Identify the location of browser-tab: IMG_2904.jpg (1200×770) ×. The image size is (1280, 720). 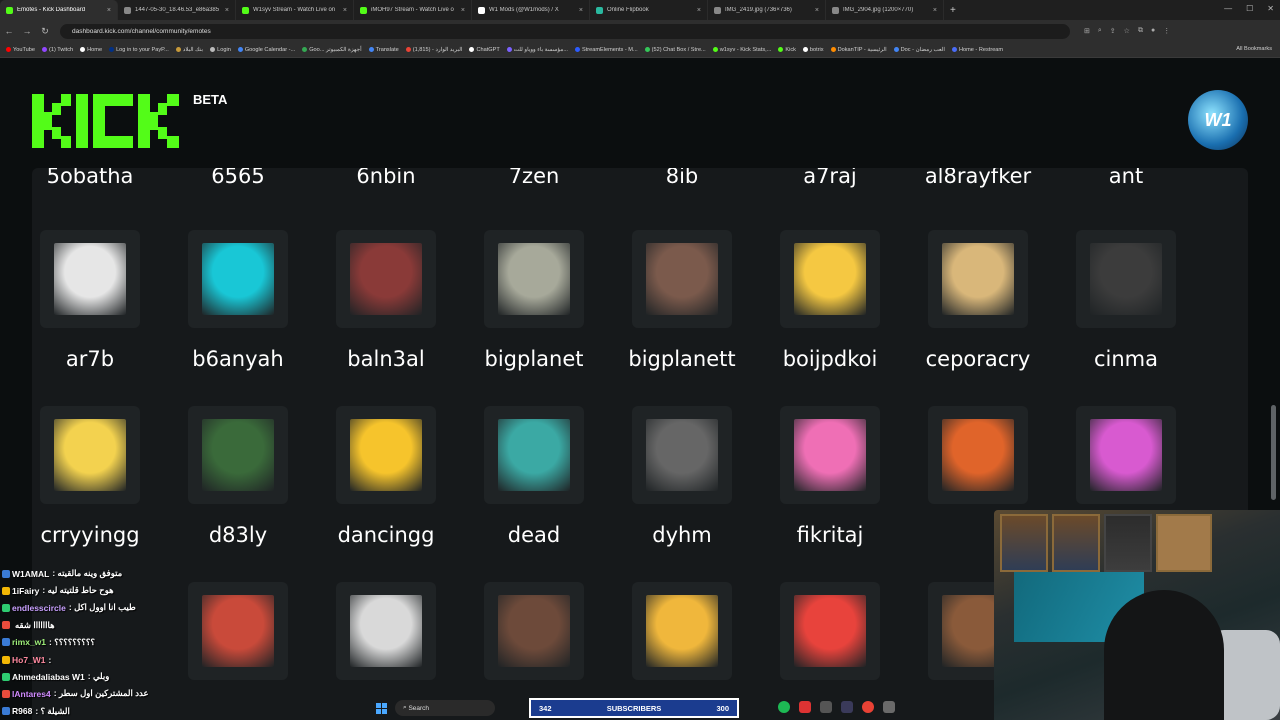
(885, 10).